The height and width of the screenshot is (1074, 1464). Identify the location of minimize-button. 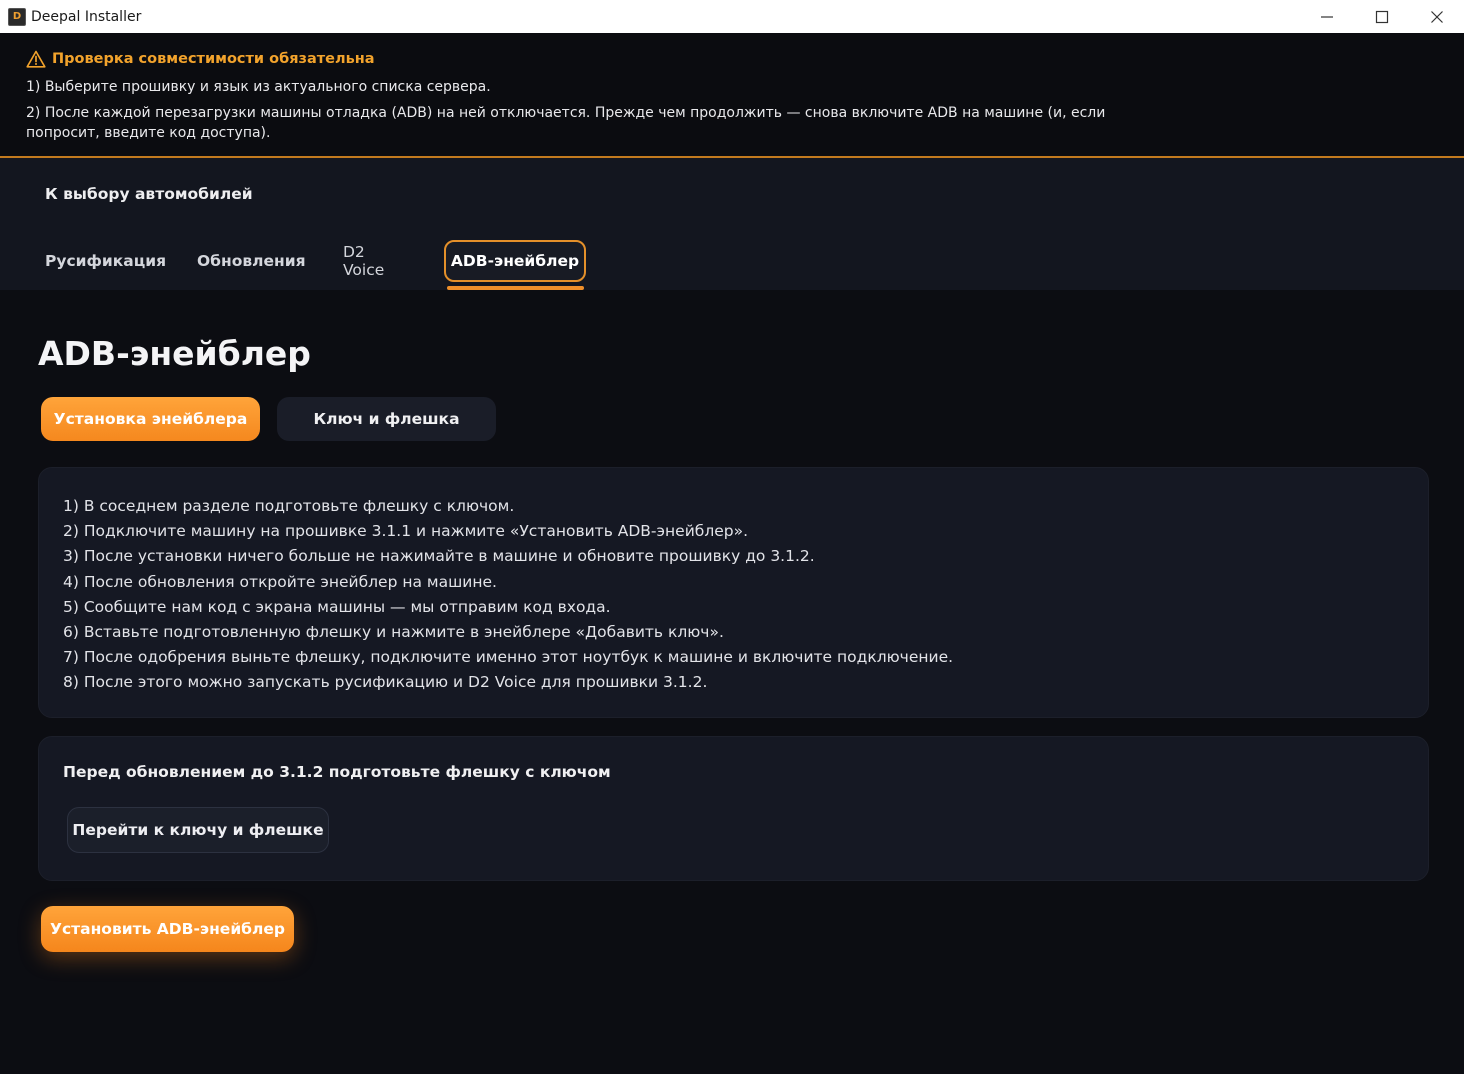
(1326, 16).